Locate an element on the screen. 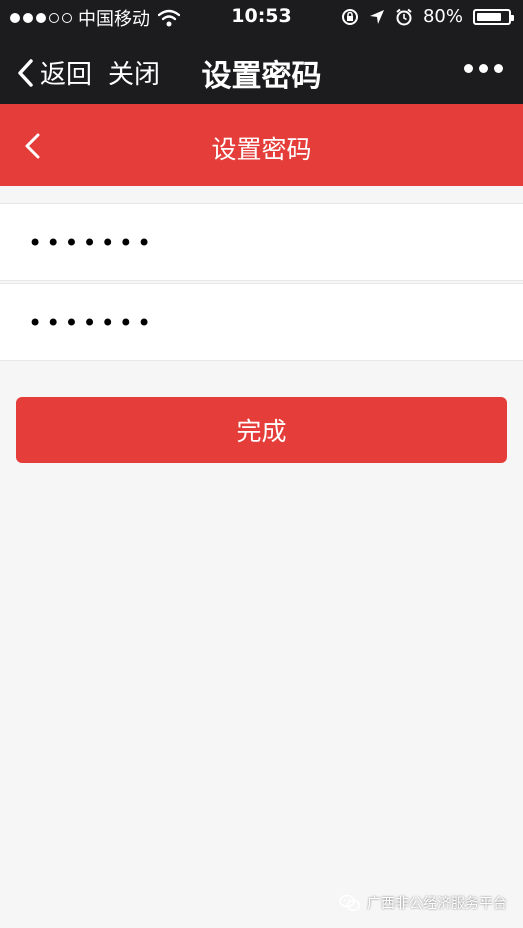 Image resolution: width=523 pixels, height=928 pixels. done-button: 完成 is located at coordinates (261, 430).